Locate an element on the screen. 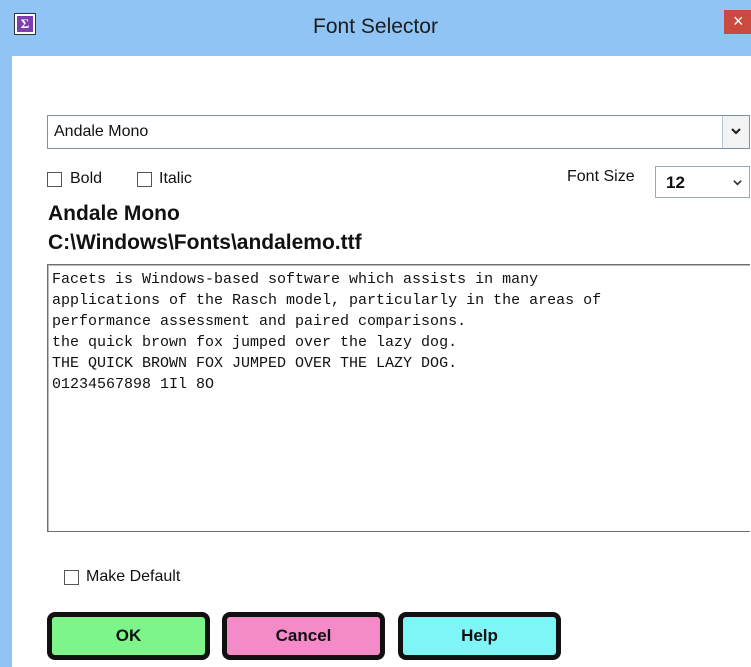 This screenshot has height=667, width=751. font-family-value: Andale Mono is located at coordinates (101, 131).